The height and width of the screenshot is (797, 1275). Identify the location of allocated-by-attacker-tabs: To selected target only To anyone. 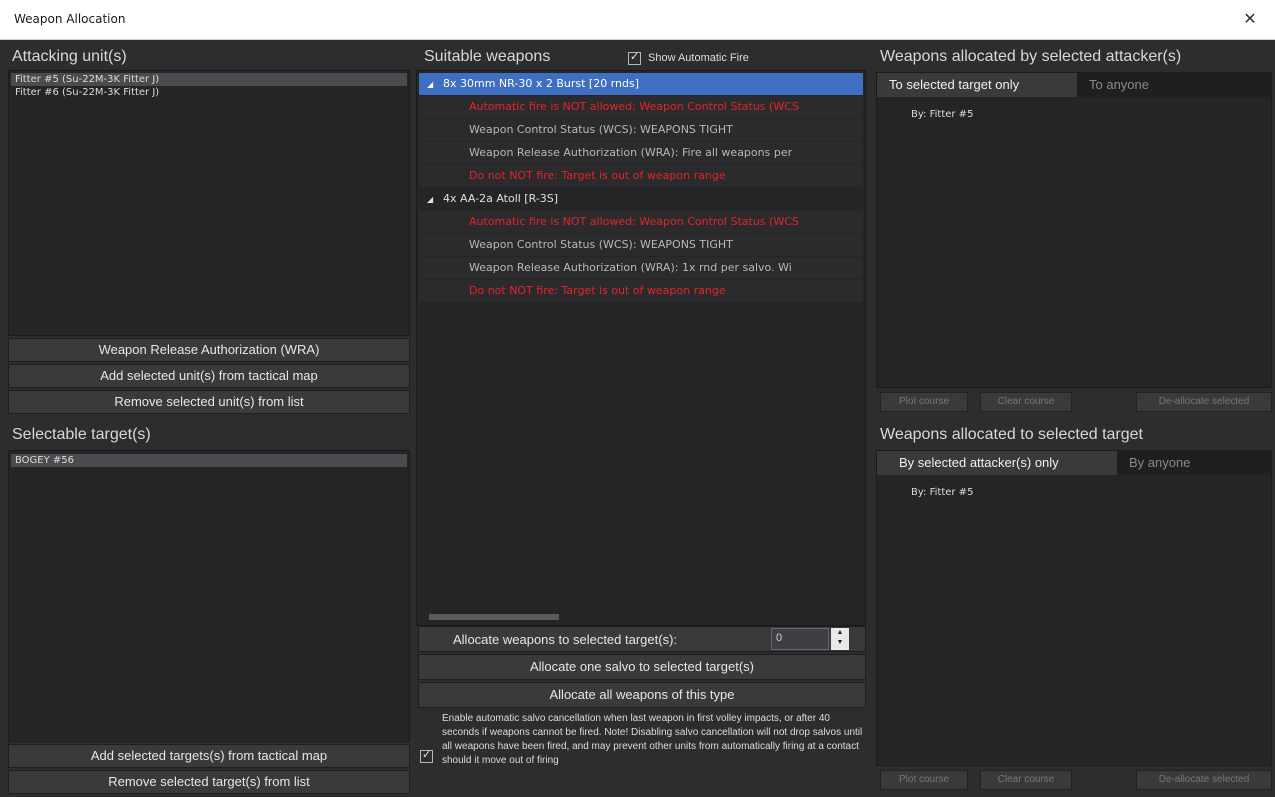
(1074, 85).